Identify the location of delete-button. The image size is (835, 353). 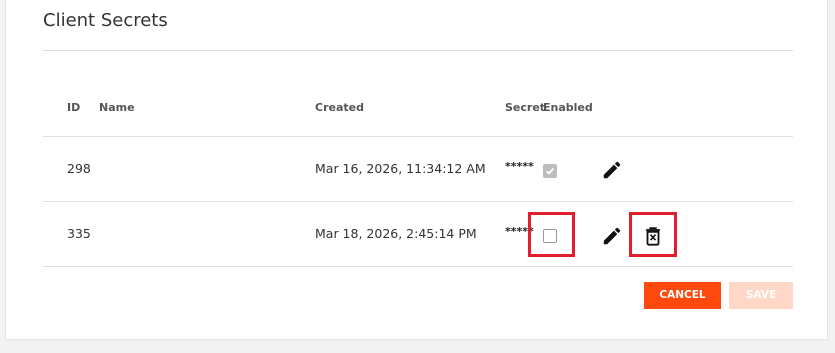
(653, 236).